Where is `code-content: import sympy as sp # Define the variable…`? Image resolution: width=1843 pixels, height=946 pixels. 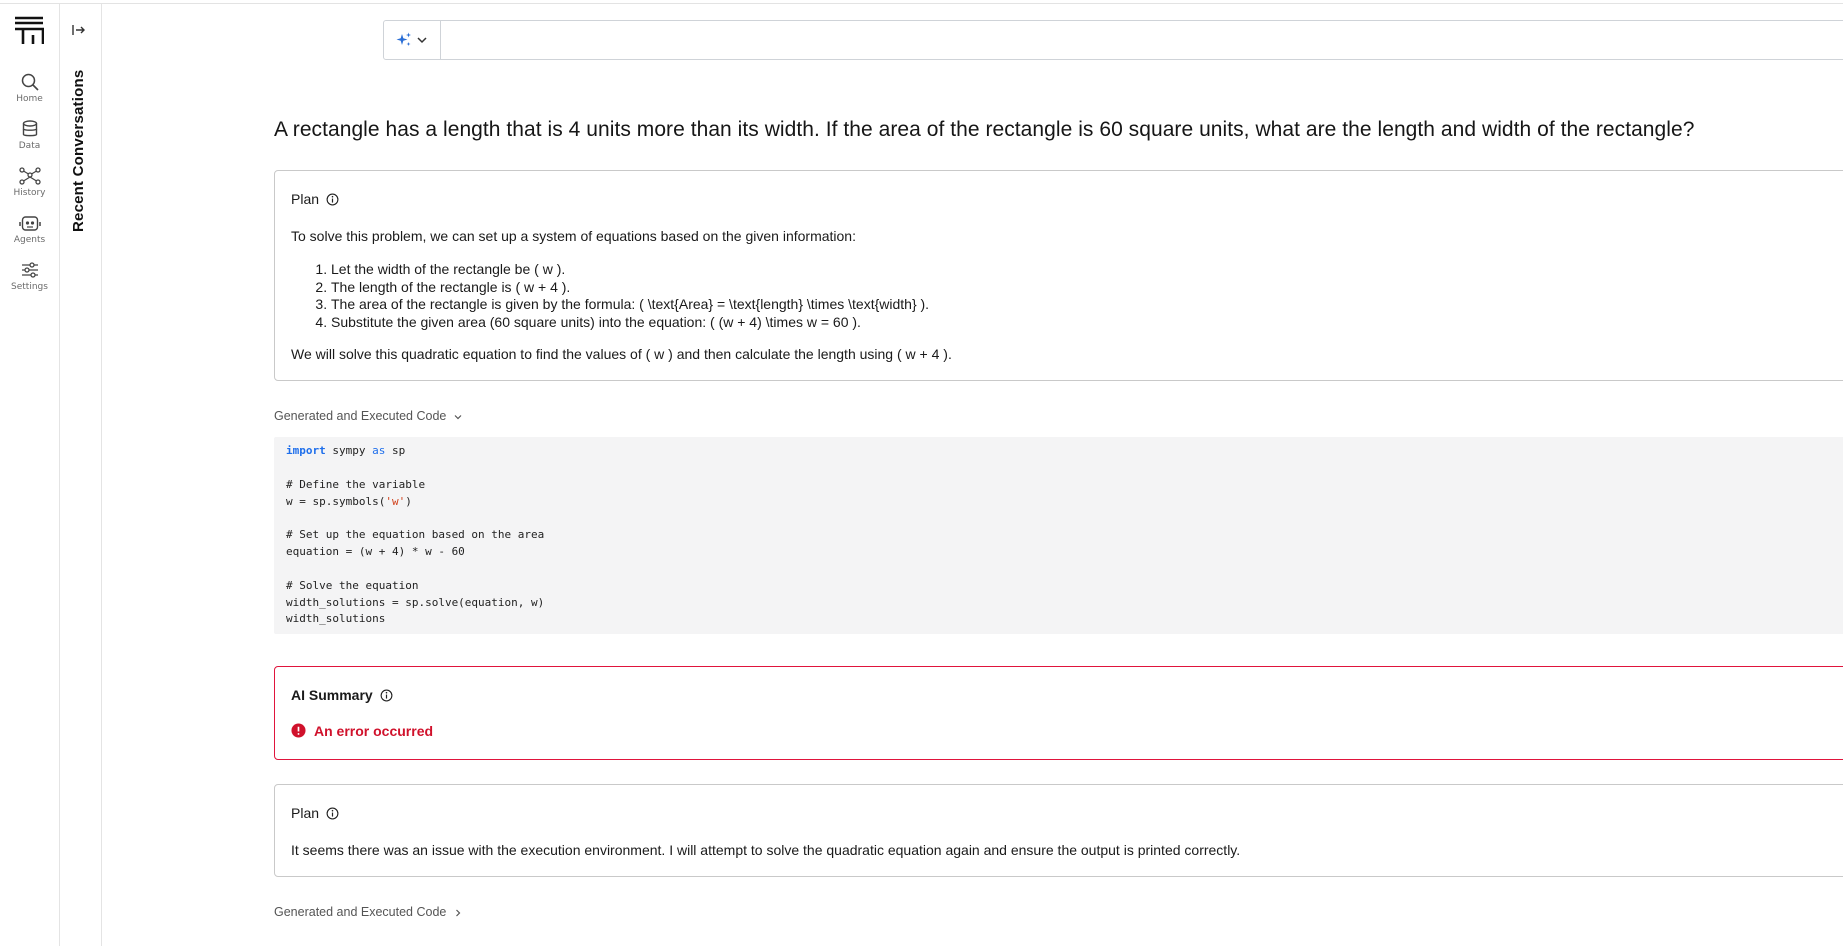
code-content: import sympy as sp # Define the variable… is located at coordinates (415, 535).